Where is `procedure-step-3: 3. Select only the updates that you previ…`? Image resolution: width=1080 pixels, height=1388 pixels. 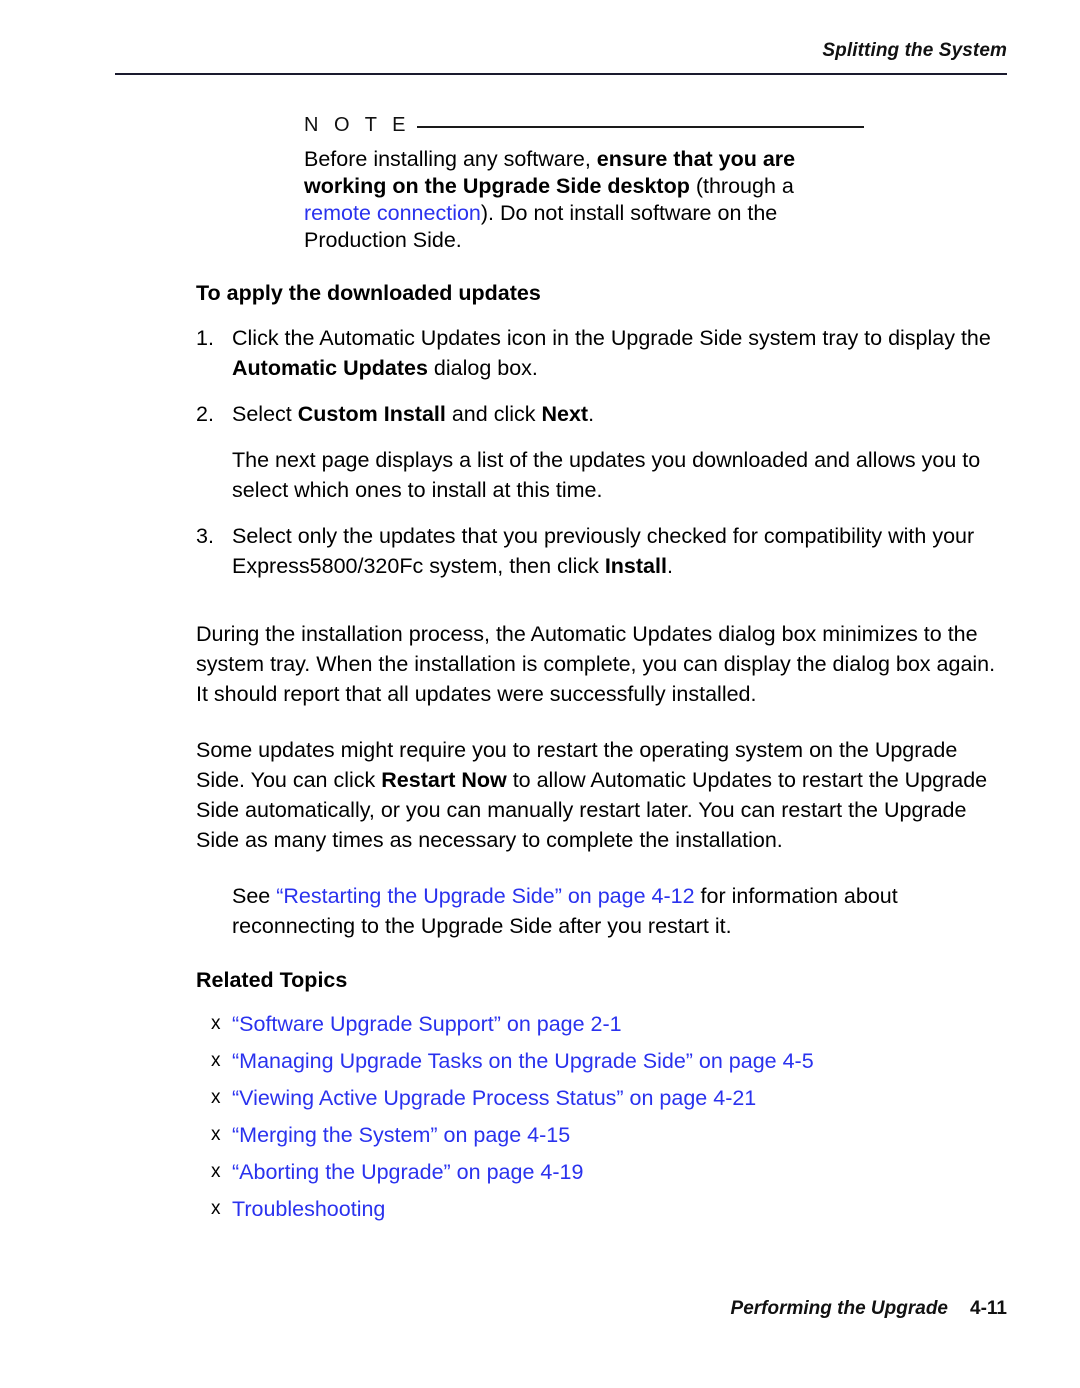
procedure-step-3: 3. Select only the updates that you previ… is located at coordinates (611, 551).